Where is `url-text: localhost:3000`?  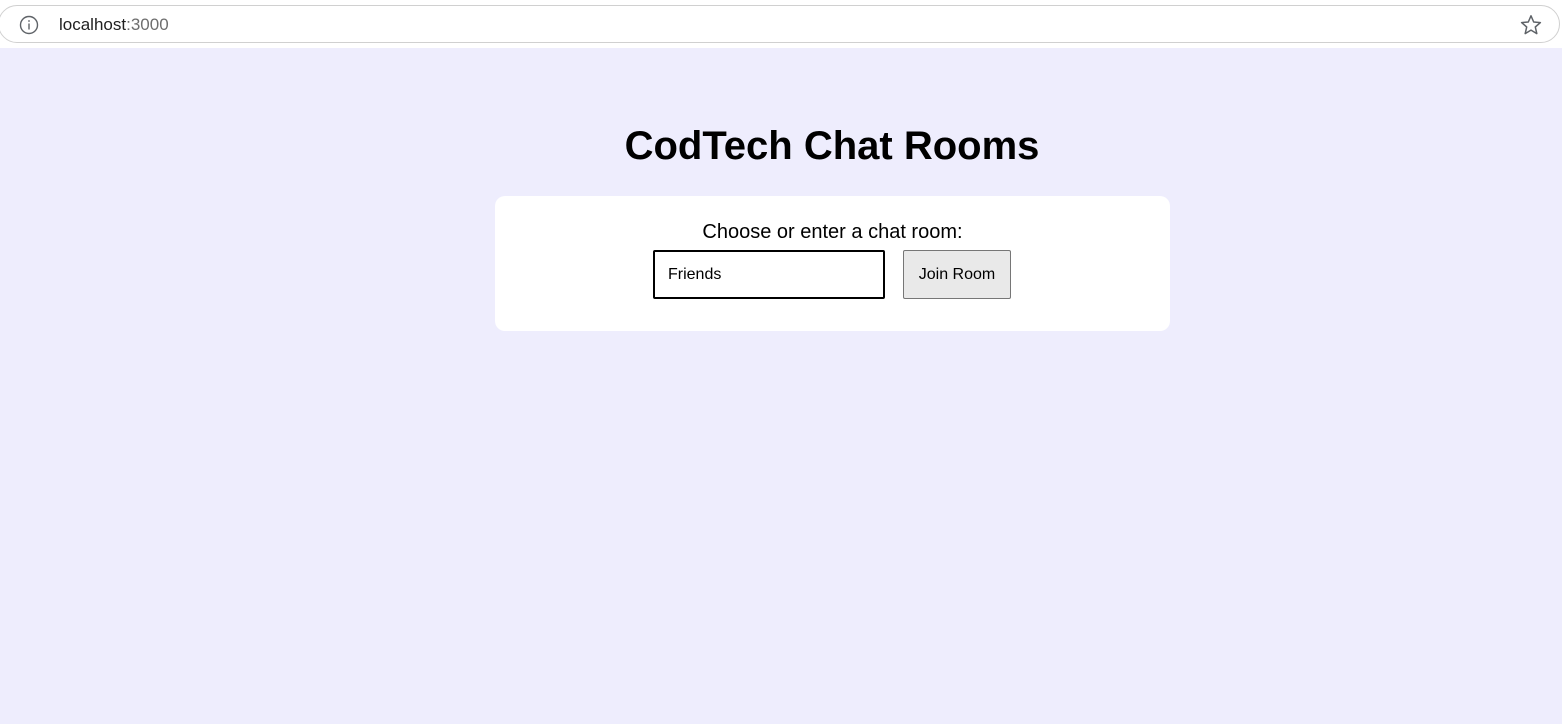
url-text: localhost:3000 is located at coordinates (114, 25).